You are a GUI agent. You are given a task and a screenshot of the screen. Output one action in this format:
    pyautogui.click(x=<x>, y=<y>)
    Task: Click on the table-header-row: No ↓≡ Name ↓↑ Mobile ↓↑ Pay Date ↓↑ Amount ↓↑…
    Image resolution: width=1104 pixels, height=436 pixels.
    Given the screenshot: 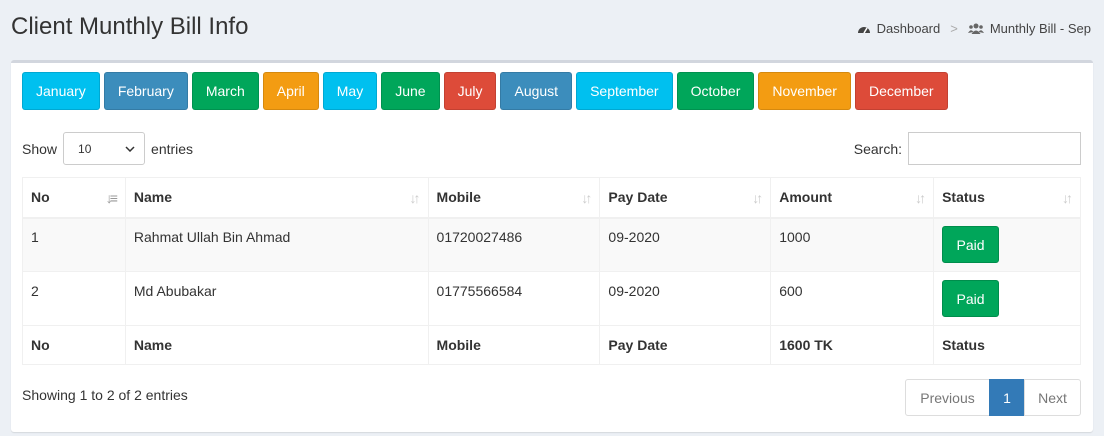 What is the action you would take?
    pyautogui.click(x=551, y=198)
    